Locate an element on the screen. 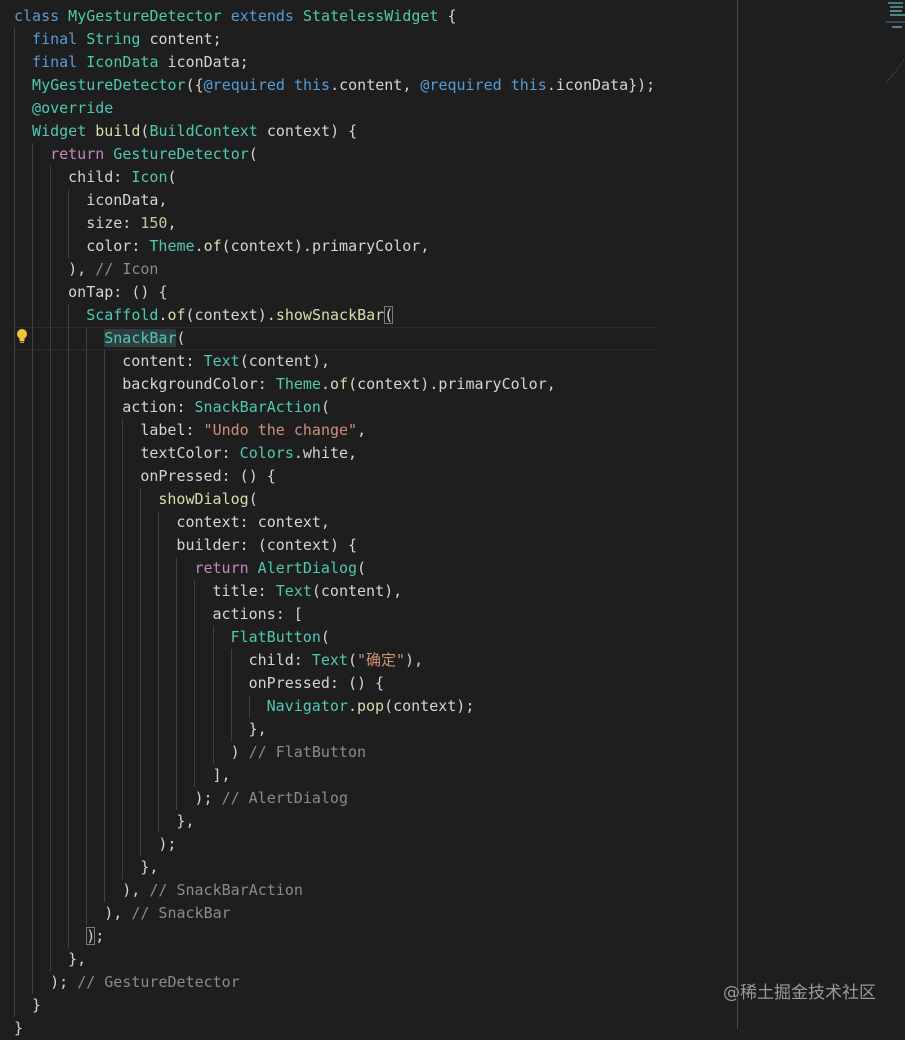  code-token: content: is located at coordinates (163, 361).